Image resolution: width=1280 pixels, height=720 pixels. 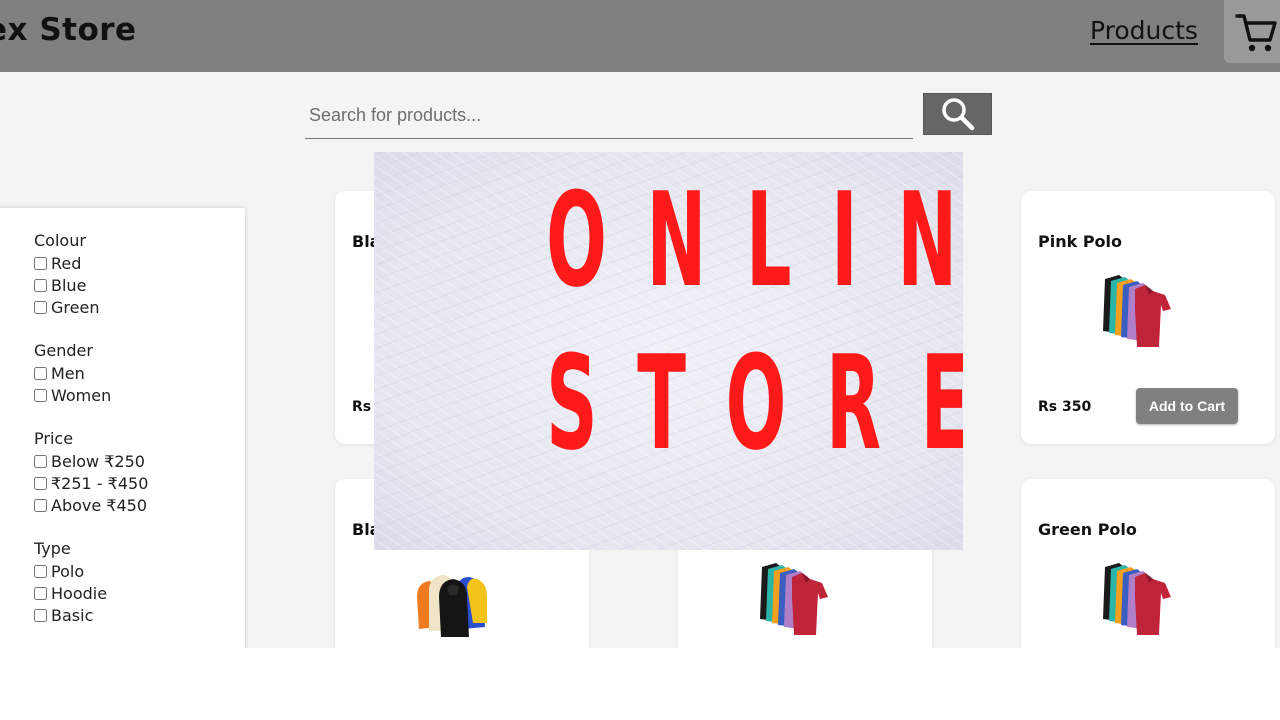 I want to click on filter-option-251-450: ₹251 - ₹450, so click(x=91, y=483).